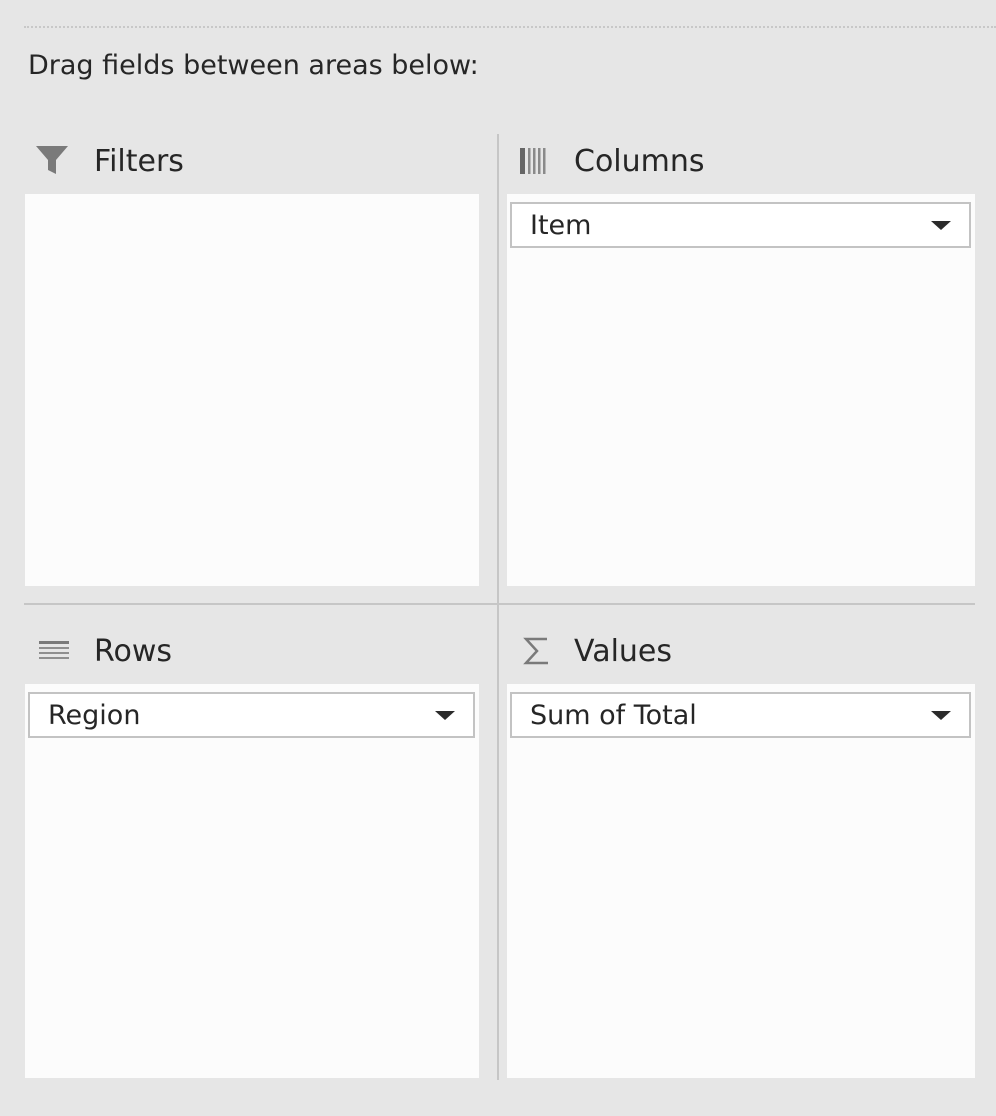  What do you see at coordinates (510, 27) in the screenshot?
I see `section-divider` at bounding box center [510, 27].